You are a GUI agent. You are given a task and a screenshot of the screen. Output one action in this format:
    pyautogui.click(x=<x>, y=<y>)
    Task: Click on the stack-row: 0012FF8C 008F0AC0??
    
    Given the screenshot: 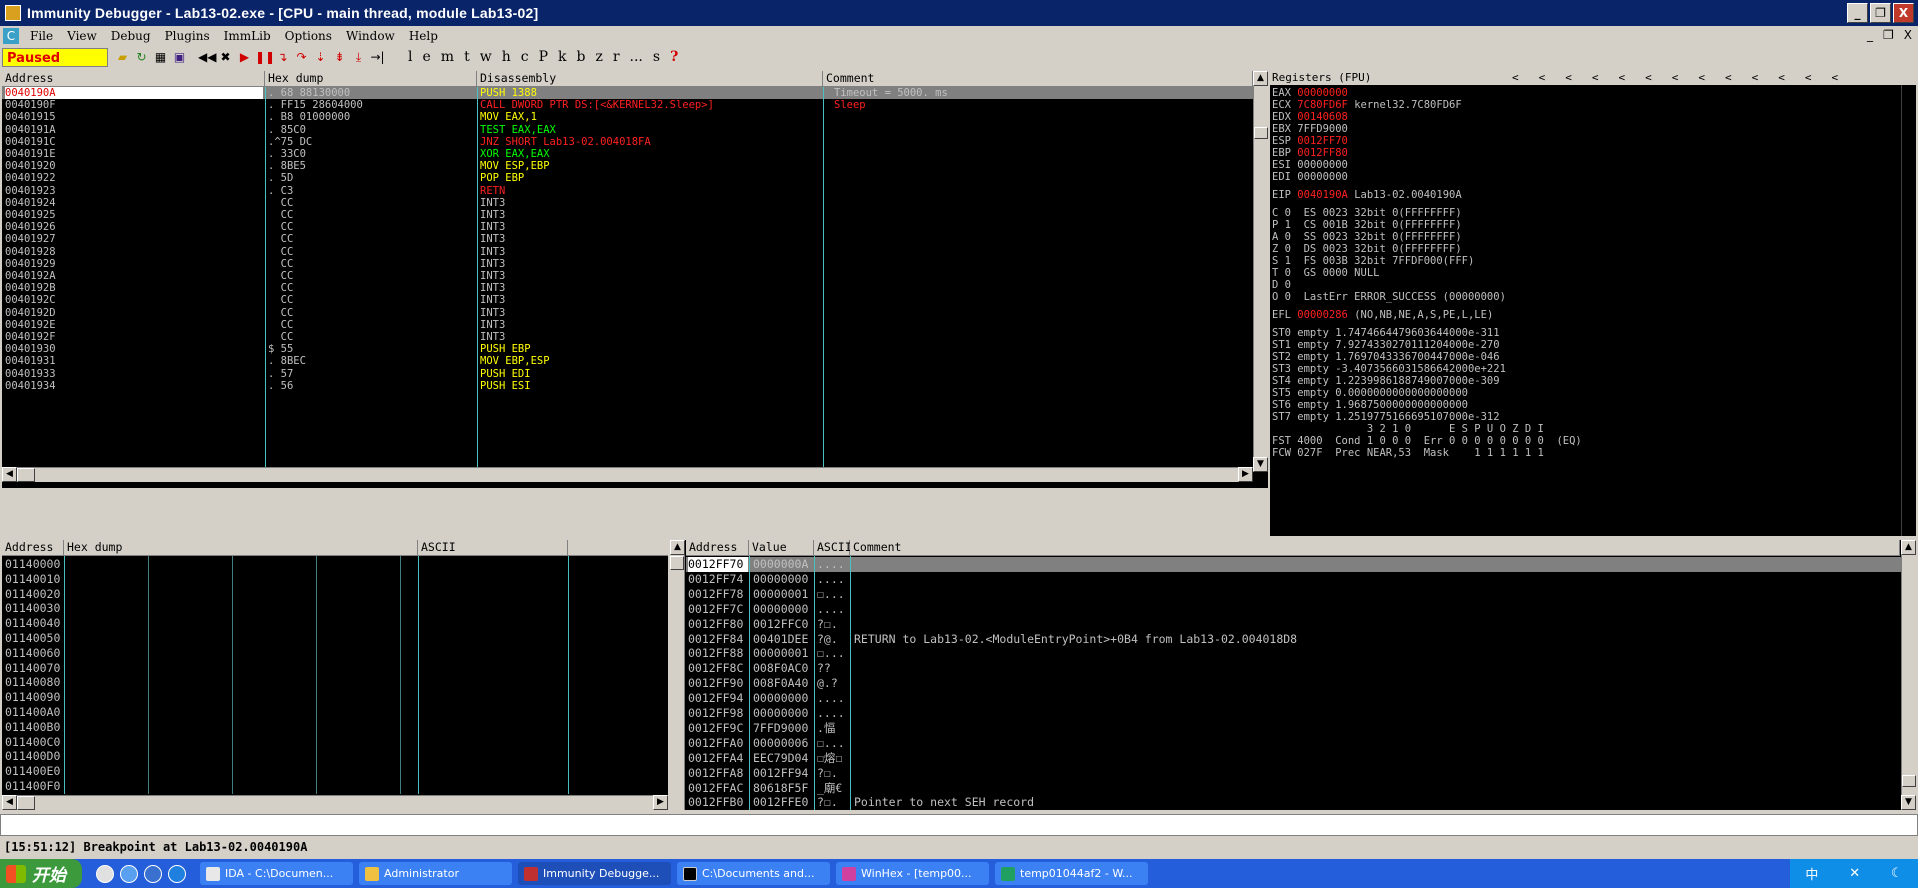 What is the action you would take?
    pyautogui.click(x=1301, y=668)
    